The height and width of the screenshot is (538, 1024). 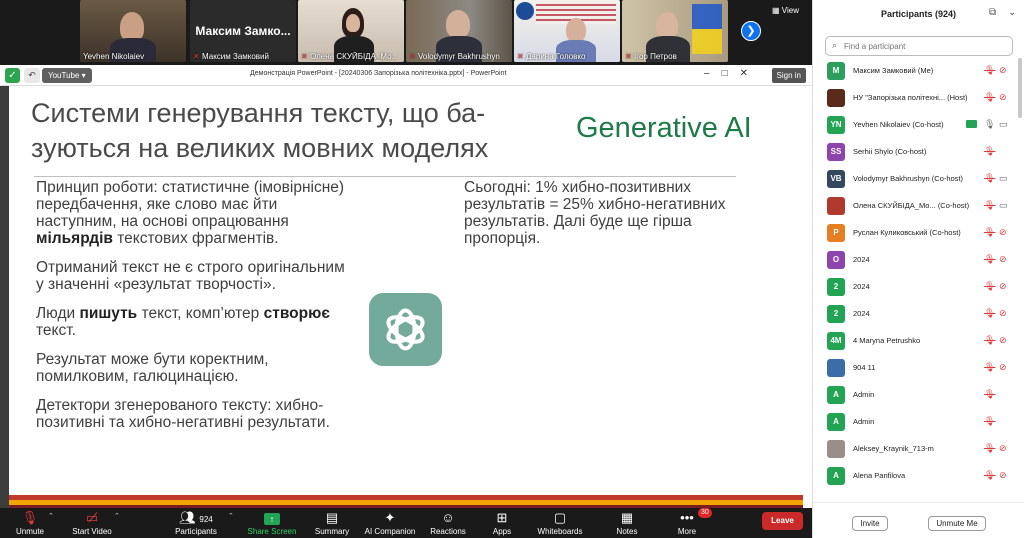 I want to click on apps-button: ⊞ Apps, so click(x=502, y=523).